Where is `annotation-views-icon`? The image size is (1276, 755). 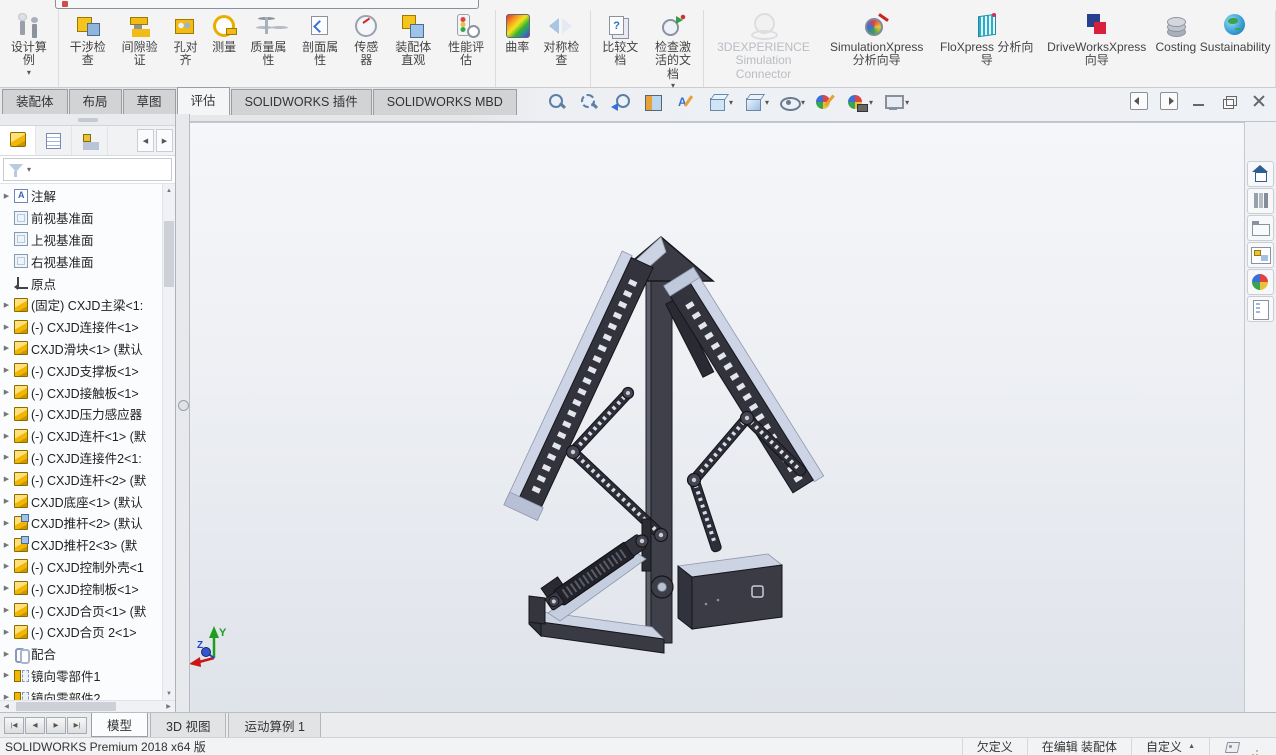
annotation-views-icon is located at coordinates (686, 102).